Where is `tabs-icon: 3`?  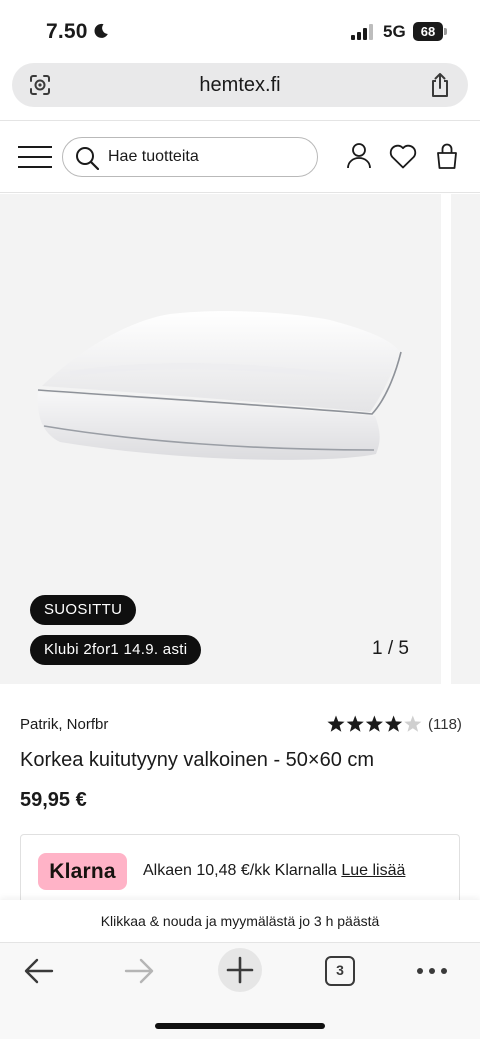 tabs-icon: 3 is located at coordinates (340, 971).